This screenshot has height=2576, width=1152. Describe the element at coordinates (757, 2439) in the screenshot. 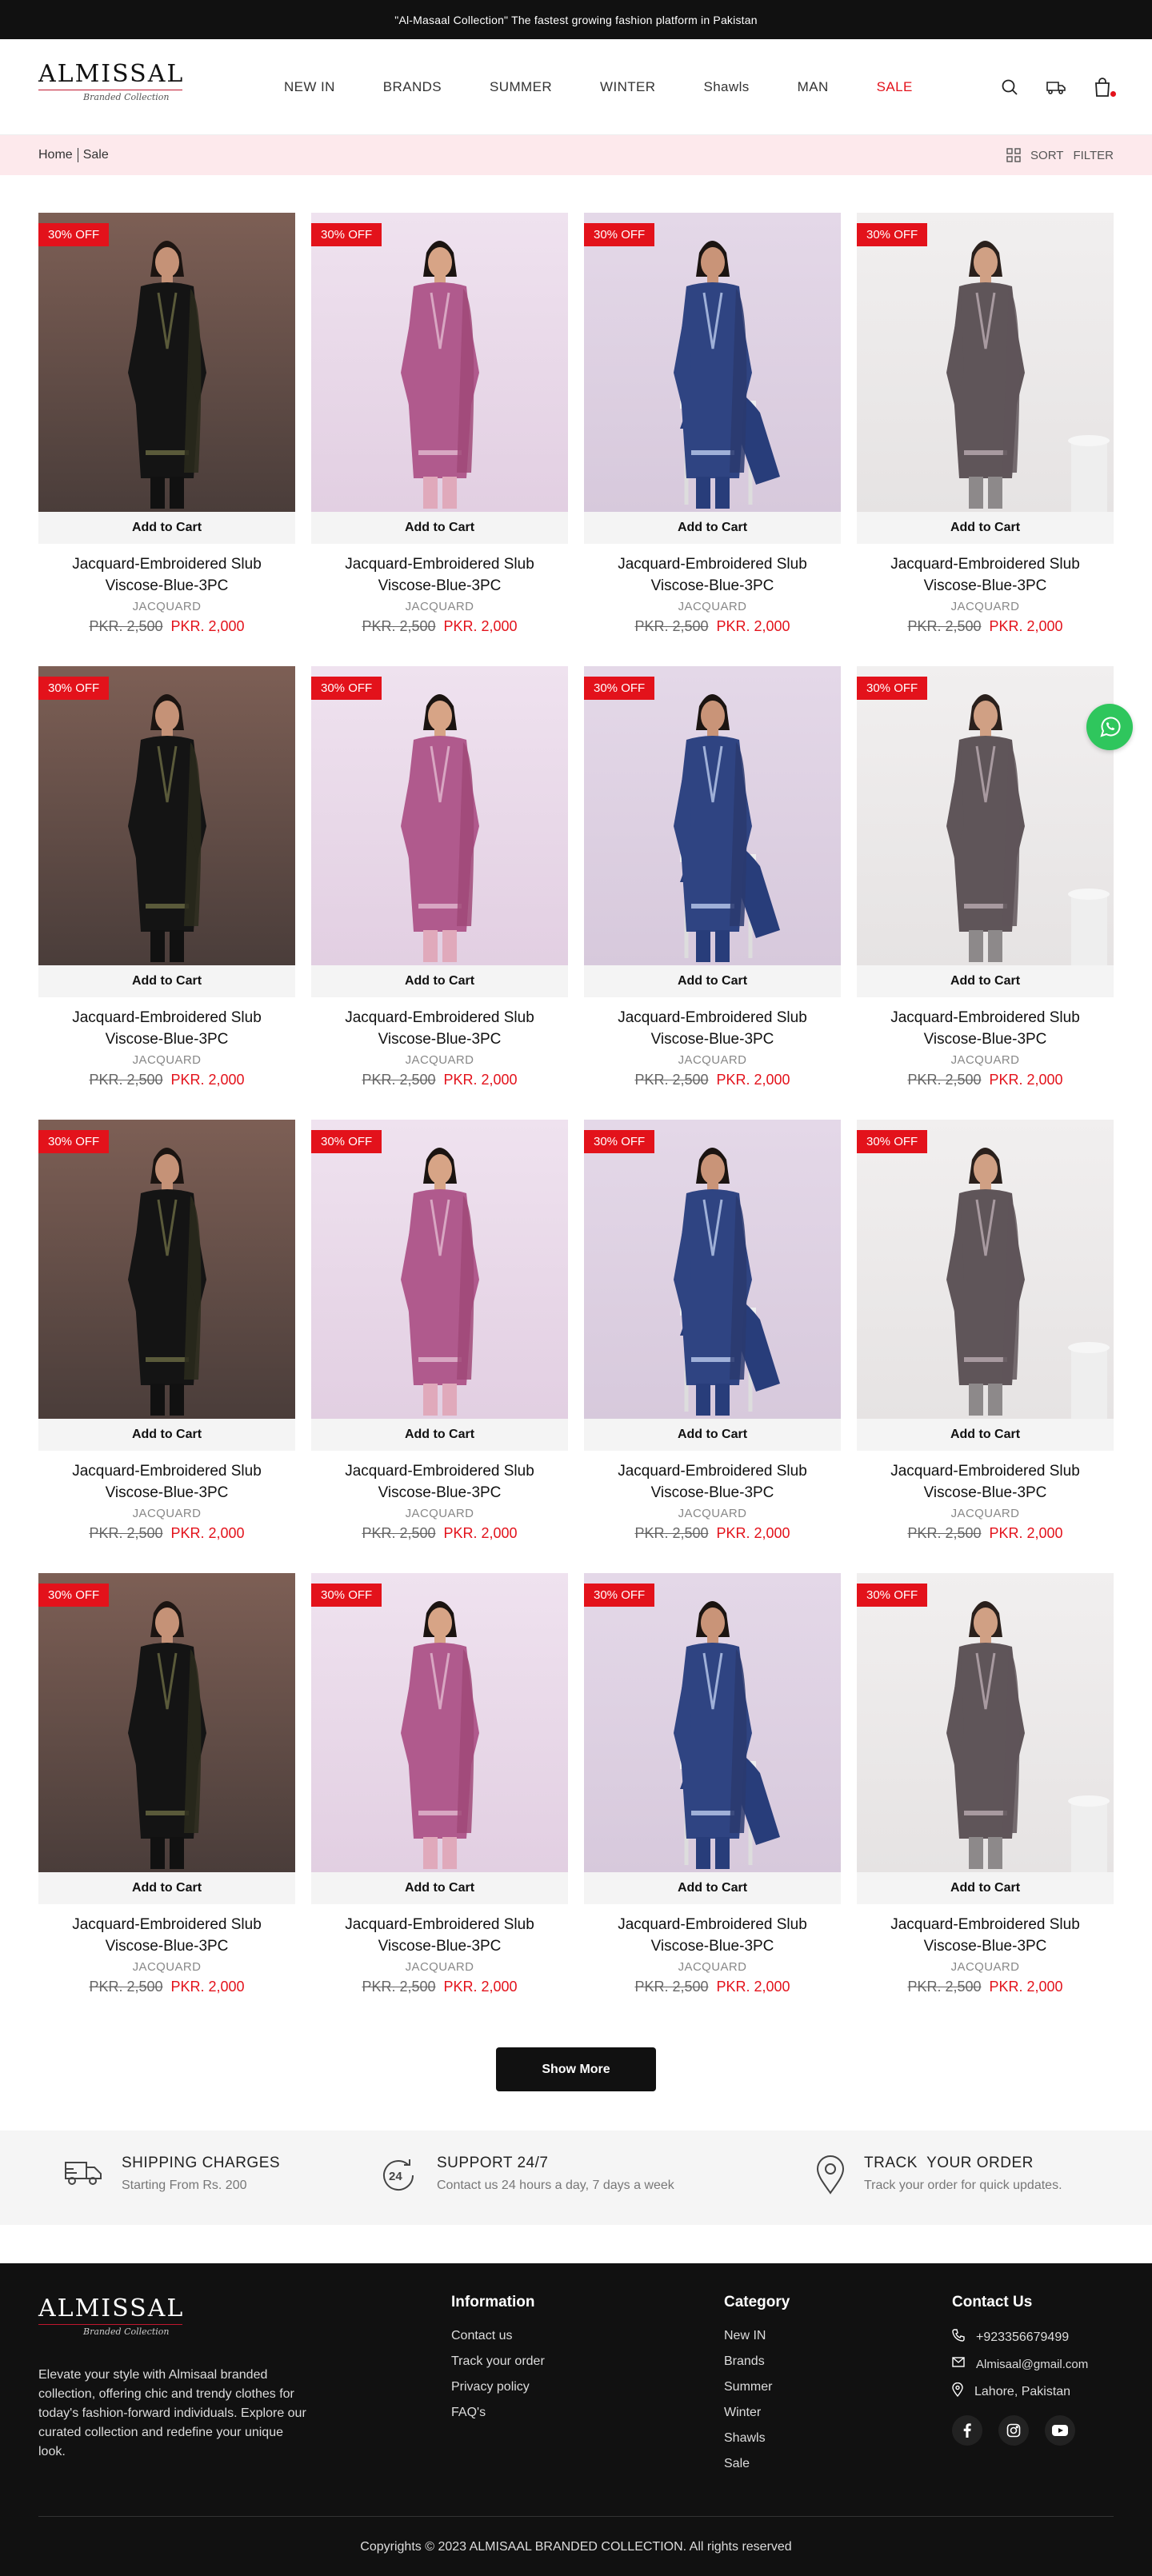

I see `footer-link-shawls: Shawls` at that location.